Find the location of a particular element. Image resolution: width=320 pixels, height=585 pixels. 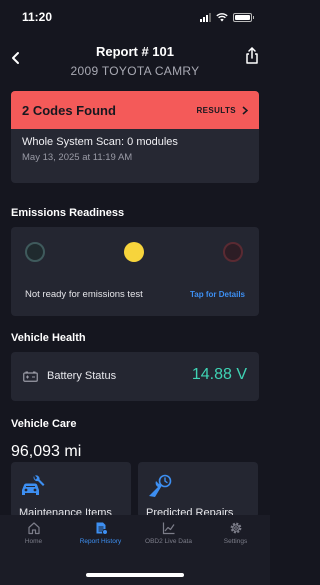

codes-banner: 2 Codes Found RESULTS is located at coordinates (135, 110).